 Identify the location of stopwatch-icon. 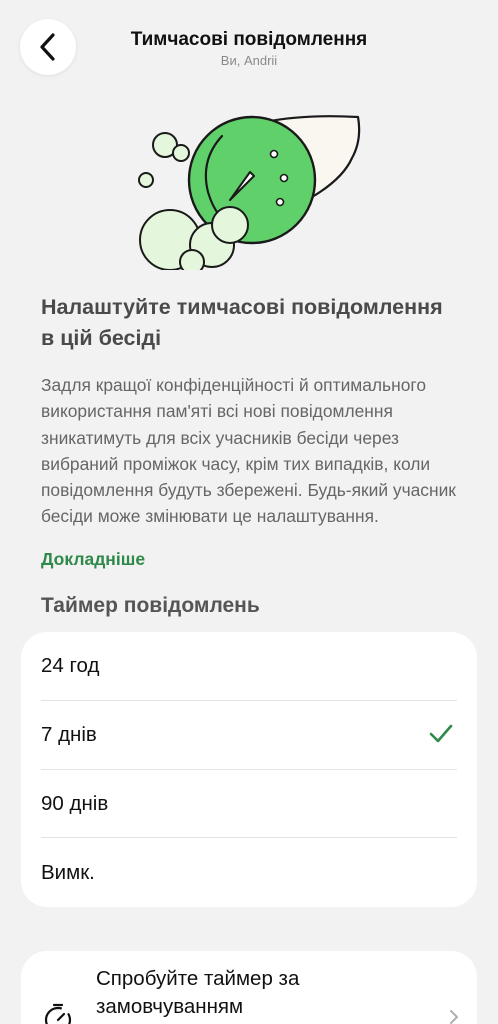
(58, 1013).